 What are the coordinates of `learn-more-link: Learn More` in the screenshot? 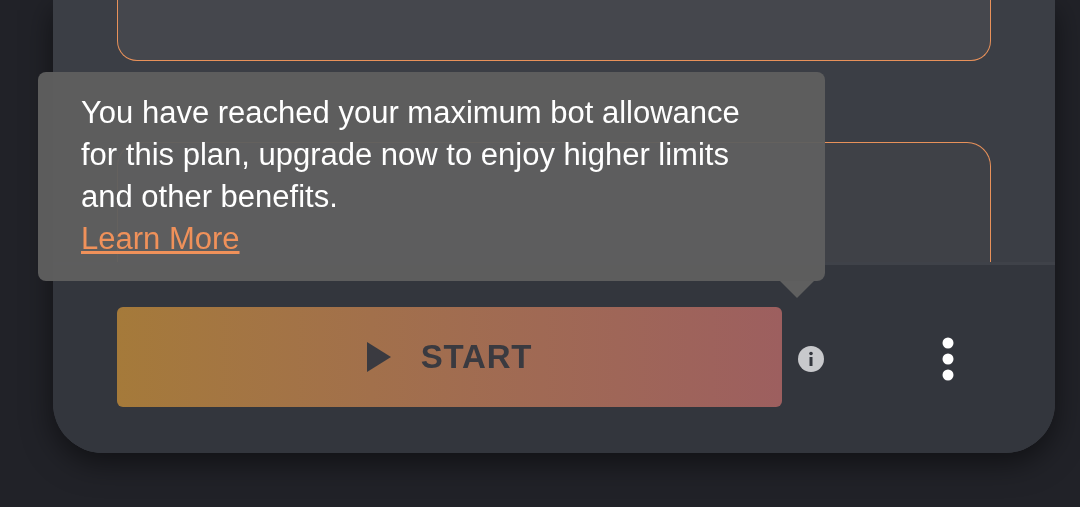 It's located at (160, 238).